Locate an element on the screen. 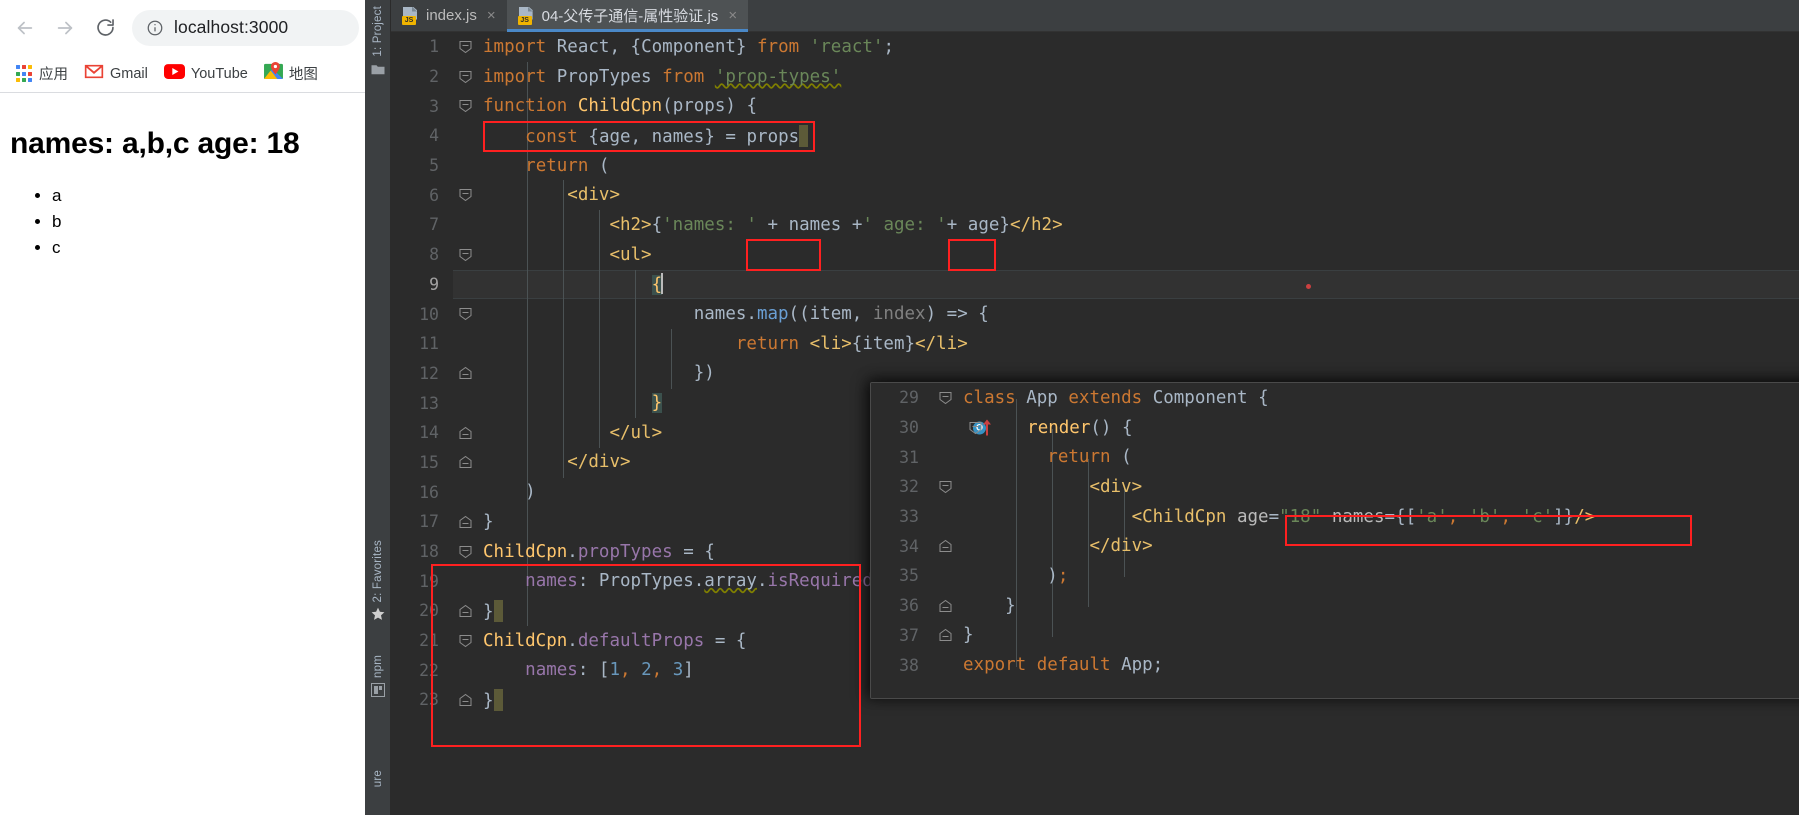 This screenshot has height=815, width=1799. code-line: 35 ); is located at coordinates (1335, 576).